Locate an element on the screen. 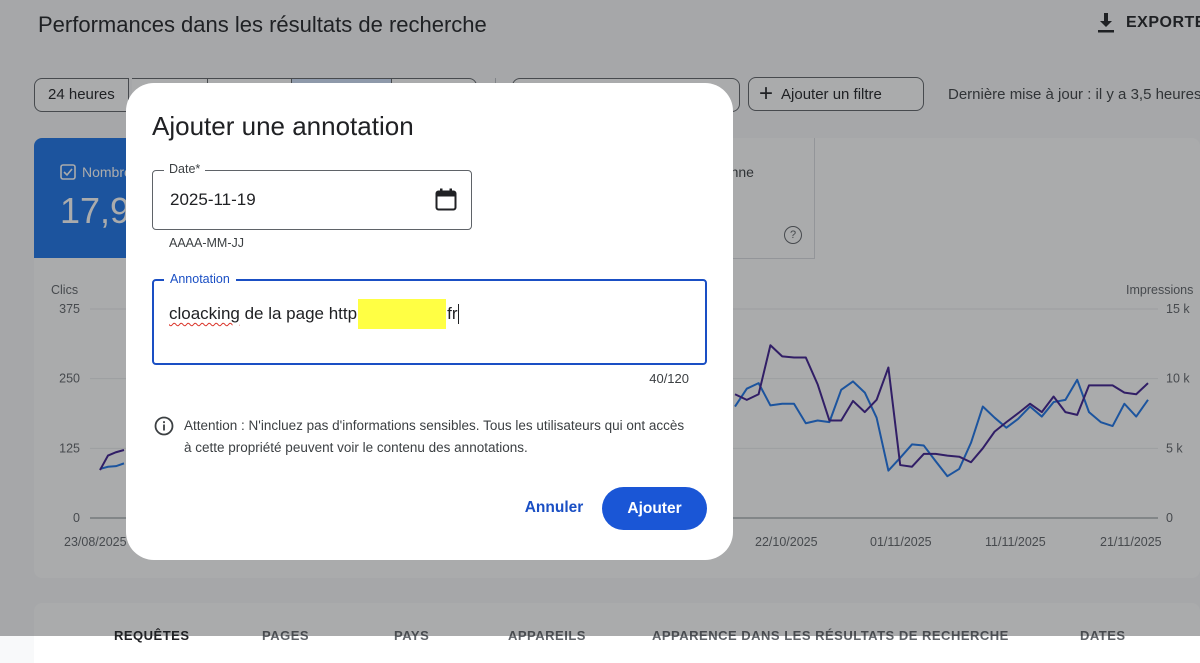  dialog-title: Ajouter une annotation is located at coordinates (283, 126).